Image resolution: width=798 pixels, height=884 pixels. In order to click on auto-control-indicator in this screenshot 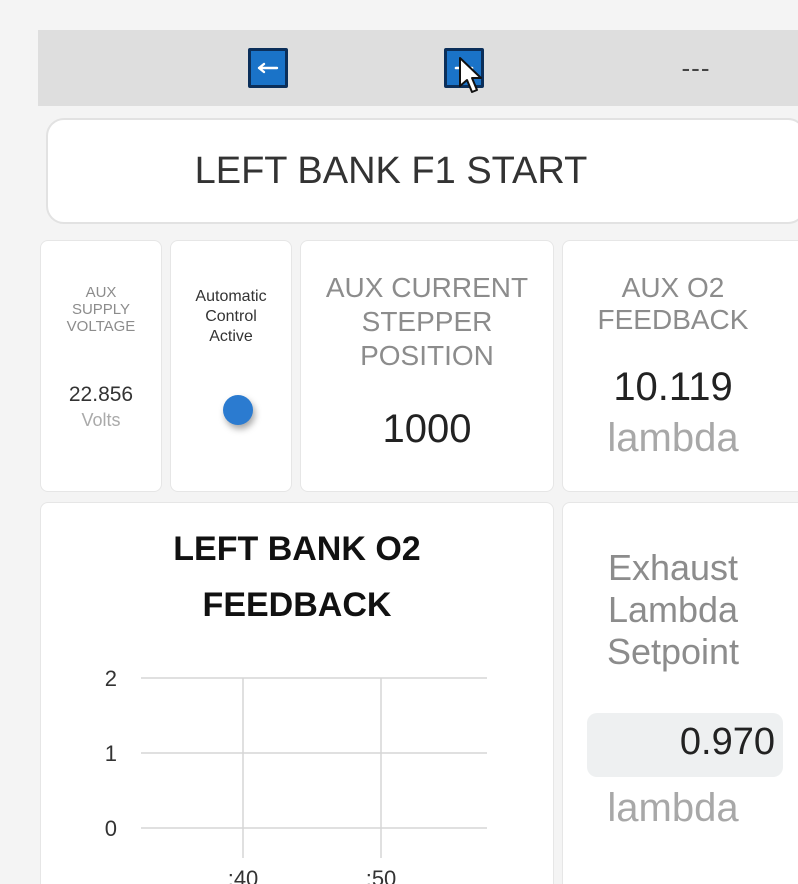, I will do `click(238, 410)`.